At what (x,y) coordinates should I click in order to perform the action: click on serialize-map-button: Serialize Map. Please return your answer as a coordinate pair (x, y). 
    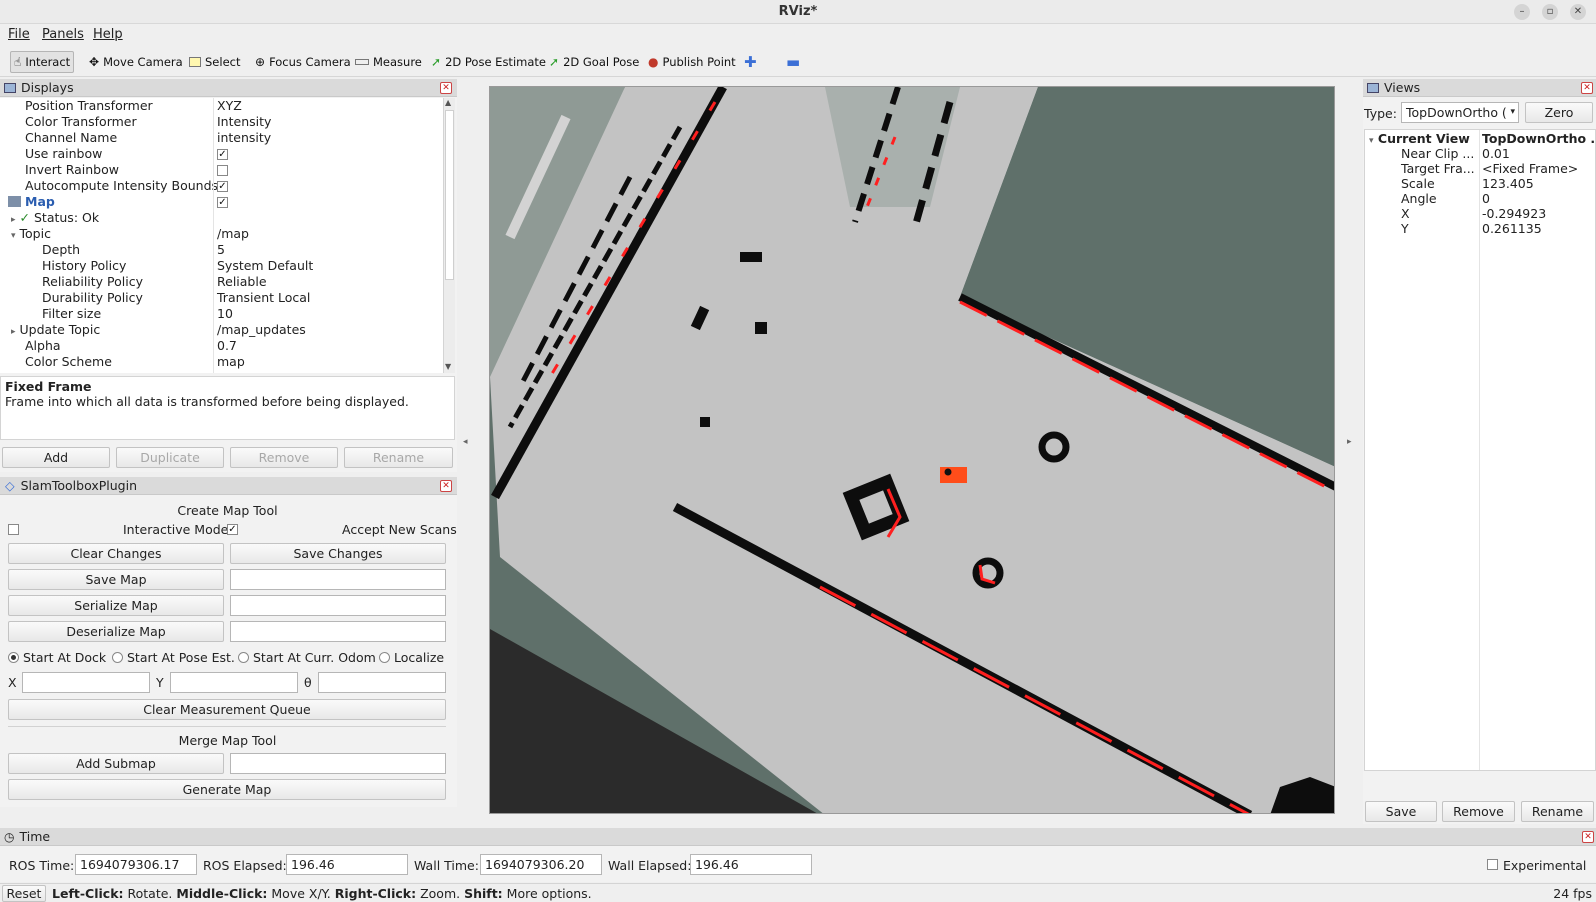
    Looking at the image, I should click on (116, 605).